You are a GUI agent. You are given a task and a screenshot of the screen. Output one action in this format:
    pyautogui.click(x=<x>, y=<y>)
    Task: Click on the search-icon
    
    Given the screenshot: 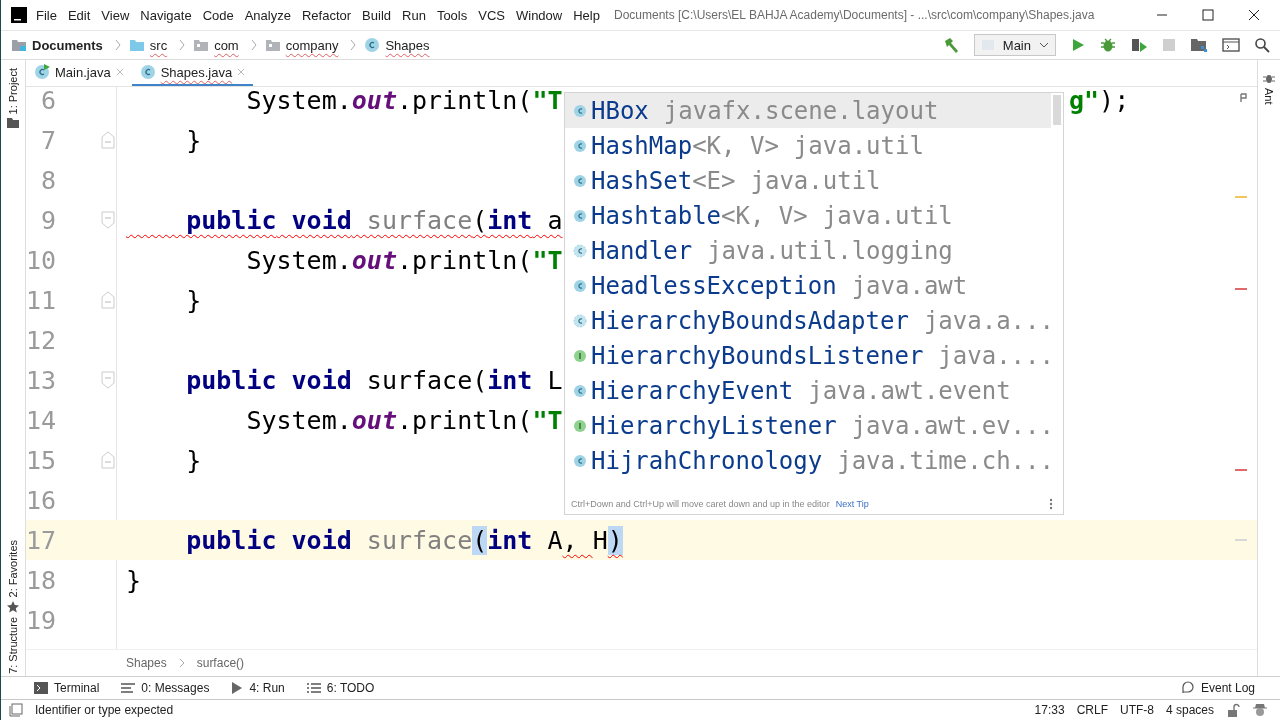 What is the action you would take?
    pyautogui.click(x=1262, y=45)
    